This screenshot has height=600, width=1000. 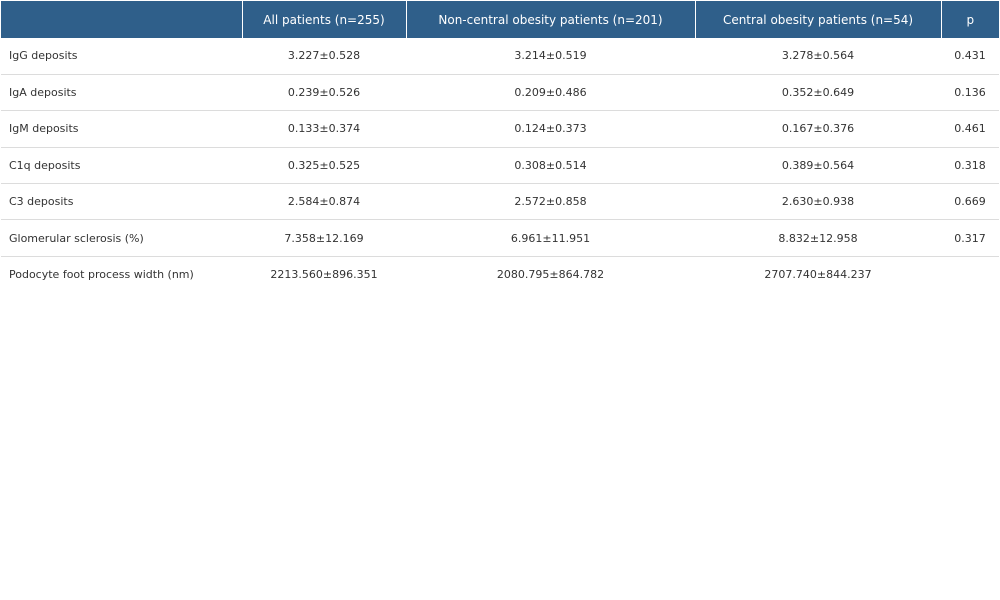 I want to click on cell-p-value: 0.136, so click(x=970, y=93).